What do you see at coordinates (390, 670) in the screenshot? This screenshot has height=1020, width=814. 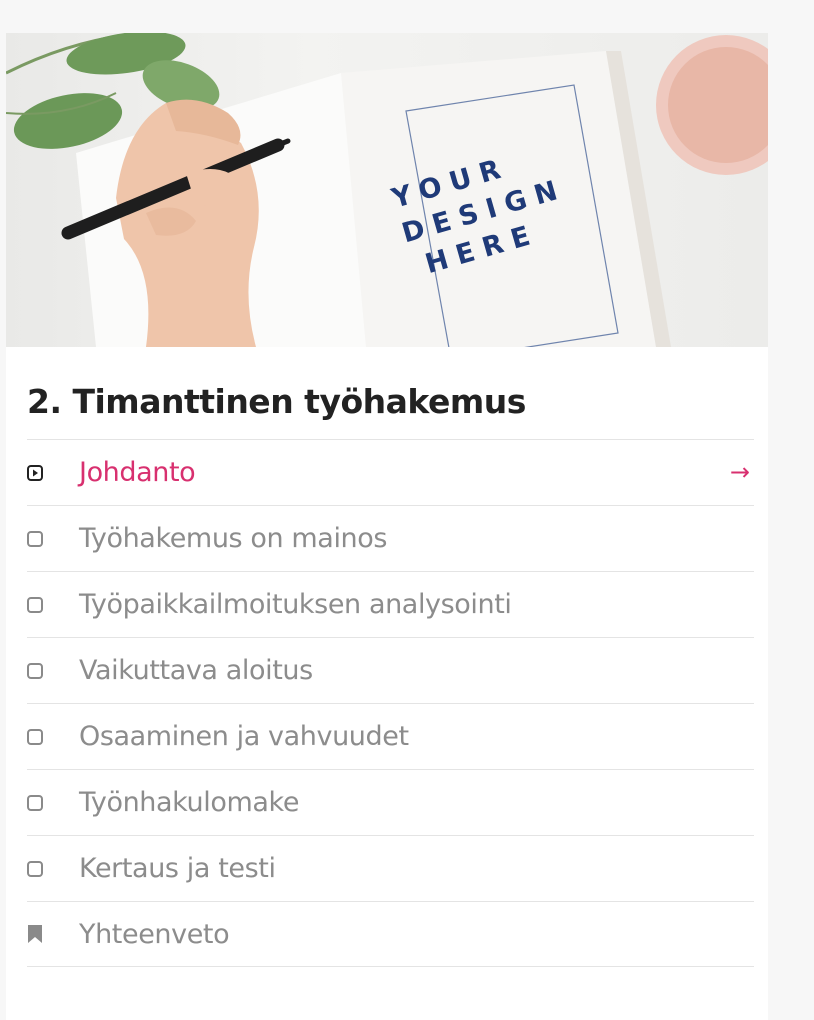 I see `lesson-item-vaikuttava-aloitus: Vaikuttava aloitus` at bounding box center [390, 670].